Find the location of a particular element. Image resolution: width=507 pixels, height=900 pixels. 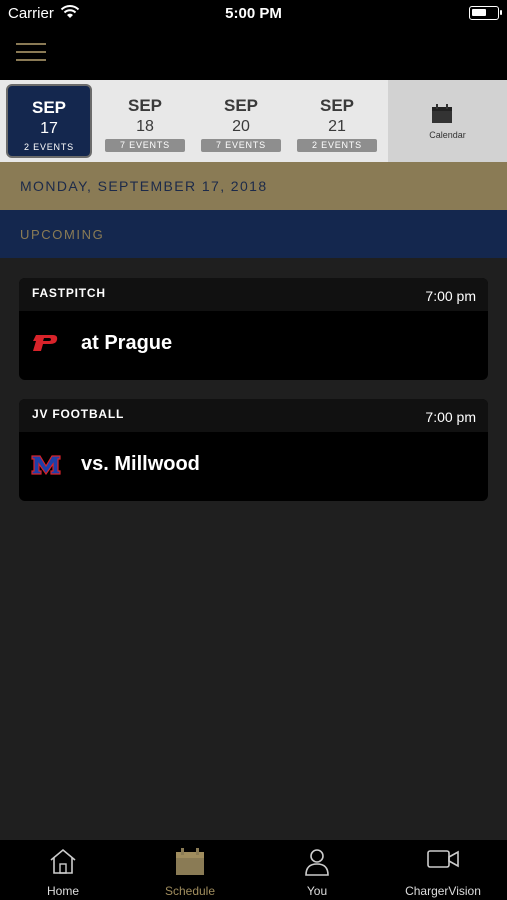

status-time: 5:00 PM is located at coordinates (253, 13).